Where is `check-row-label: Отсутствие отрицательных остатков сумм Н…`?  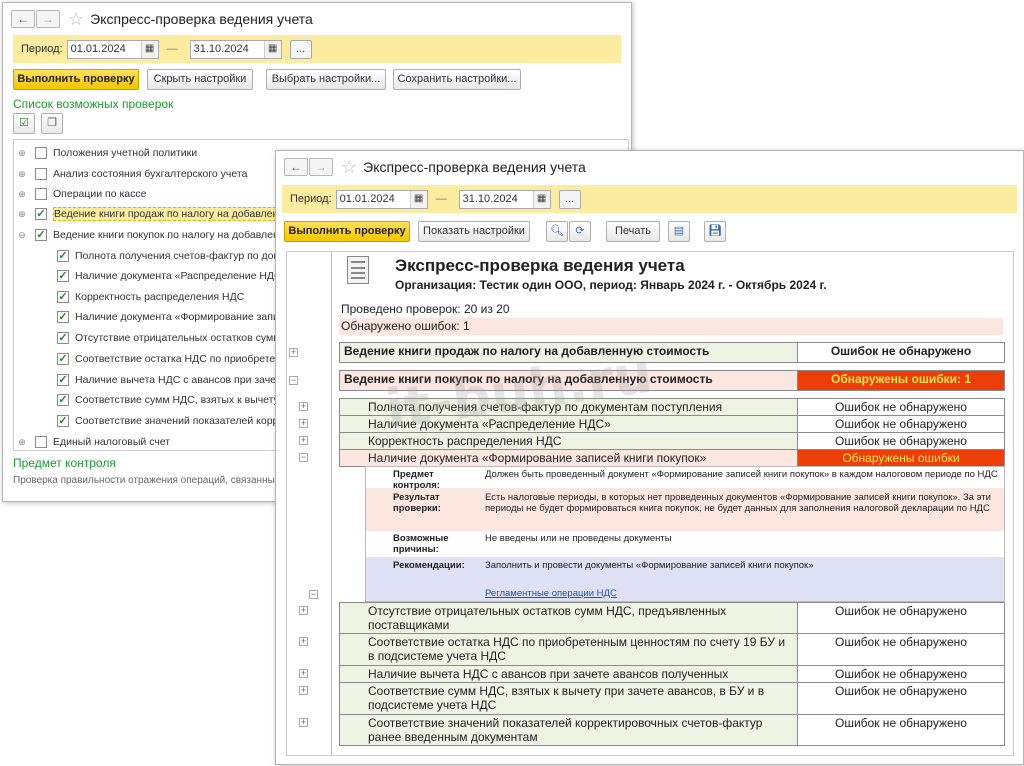
check-row-label: Отсутствие отрицательных остатков сумм Н… is located at coordinates (569, 618).